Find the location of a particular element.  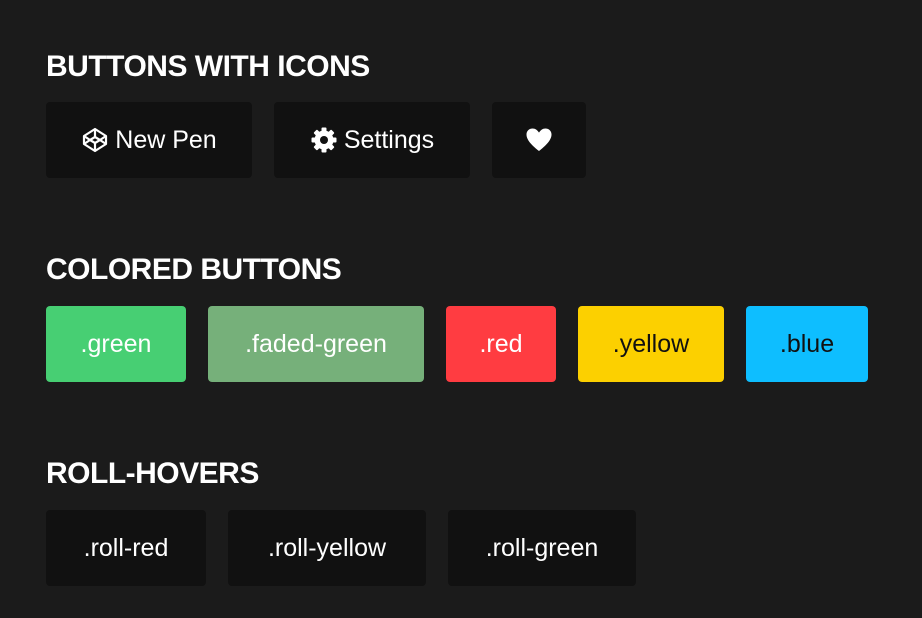

heart-icon is located at coordinates (539, 140).